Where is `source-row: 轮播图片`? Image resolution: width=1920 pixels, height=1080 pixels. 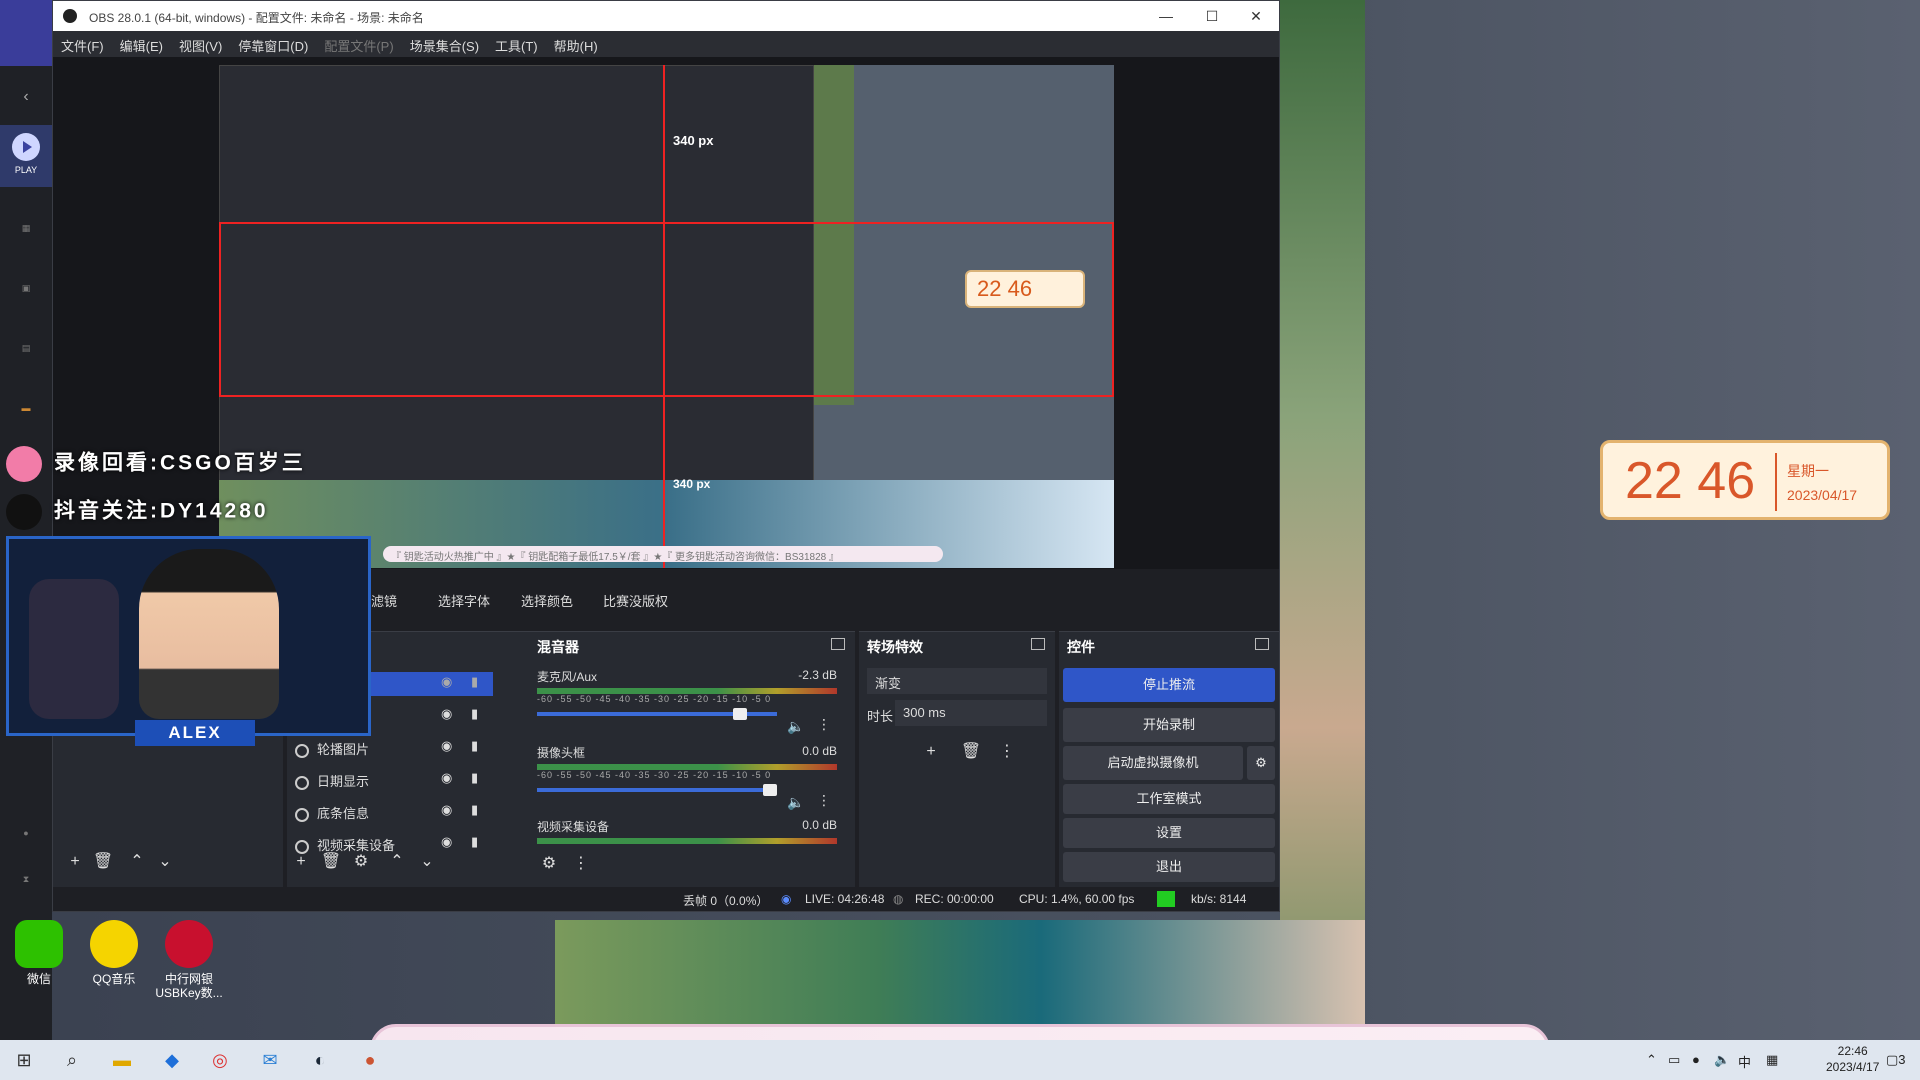 source-row: 轮播图片 is located at coordinates (410, 747).